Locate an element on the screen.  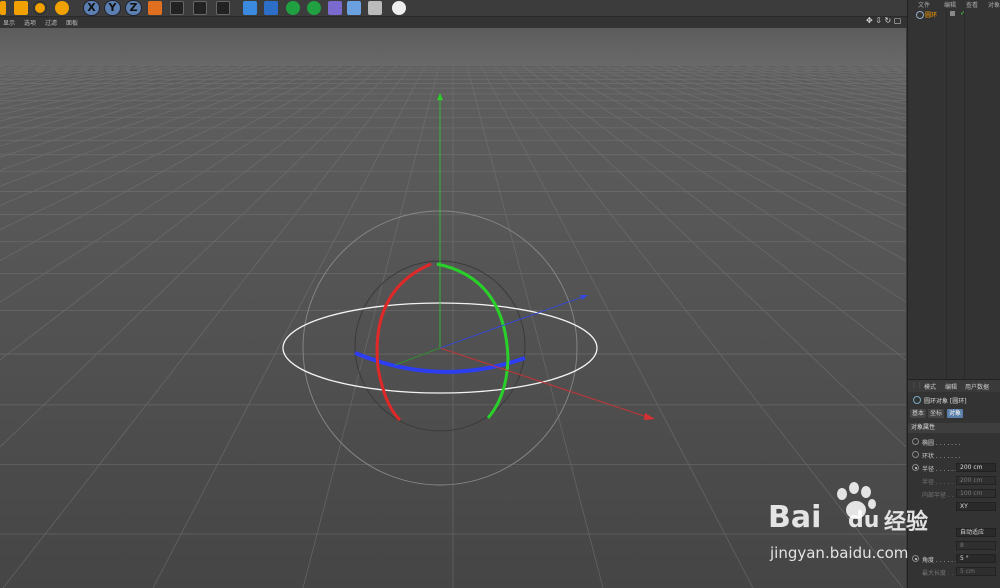
tab-coord: 坐标 is located at coordinates (936, 413).